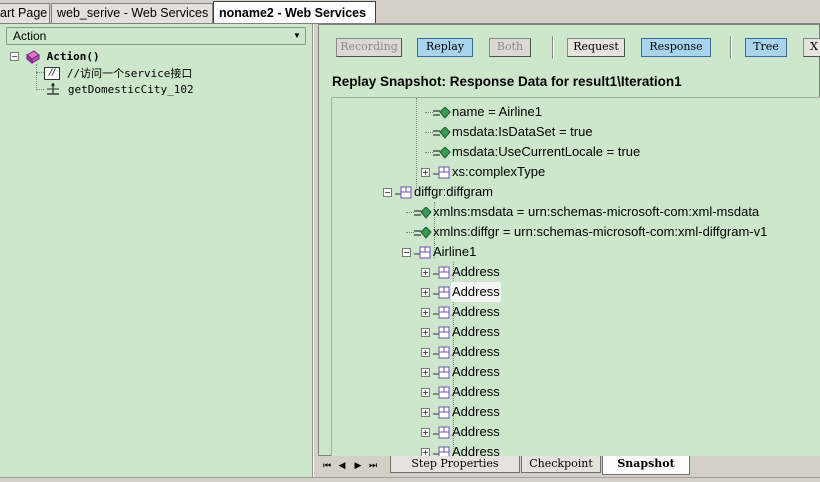  Describe the element at coordinates (327, 466) in the screenshot. I see `first-tab-nav-icon: ⏮` at that location.